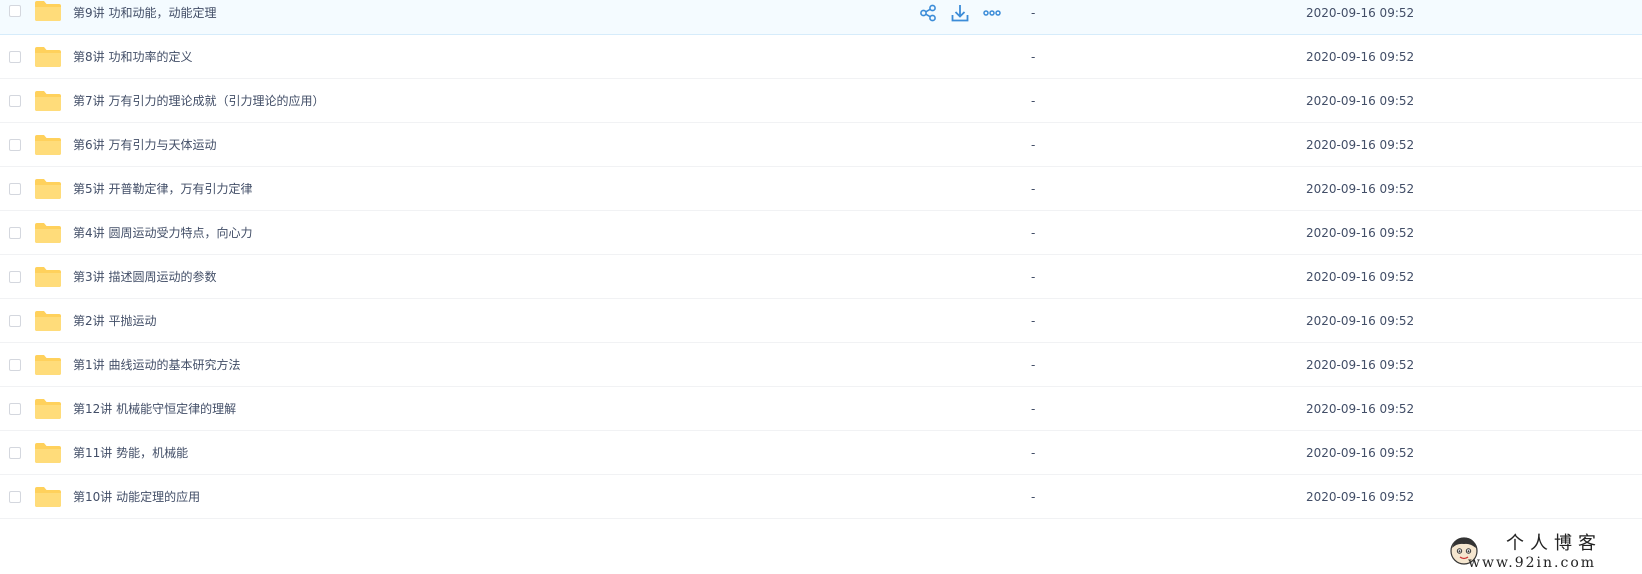 The width and height of the screenshot is (1642, 574). What do you see at coordinates (821, 145) in the screenshot?
I see `file-row: 第6讲 万有引力与天体运动 - 2020-09-16 09:52` at bounding box center [821, 145].